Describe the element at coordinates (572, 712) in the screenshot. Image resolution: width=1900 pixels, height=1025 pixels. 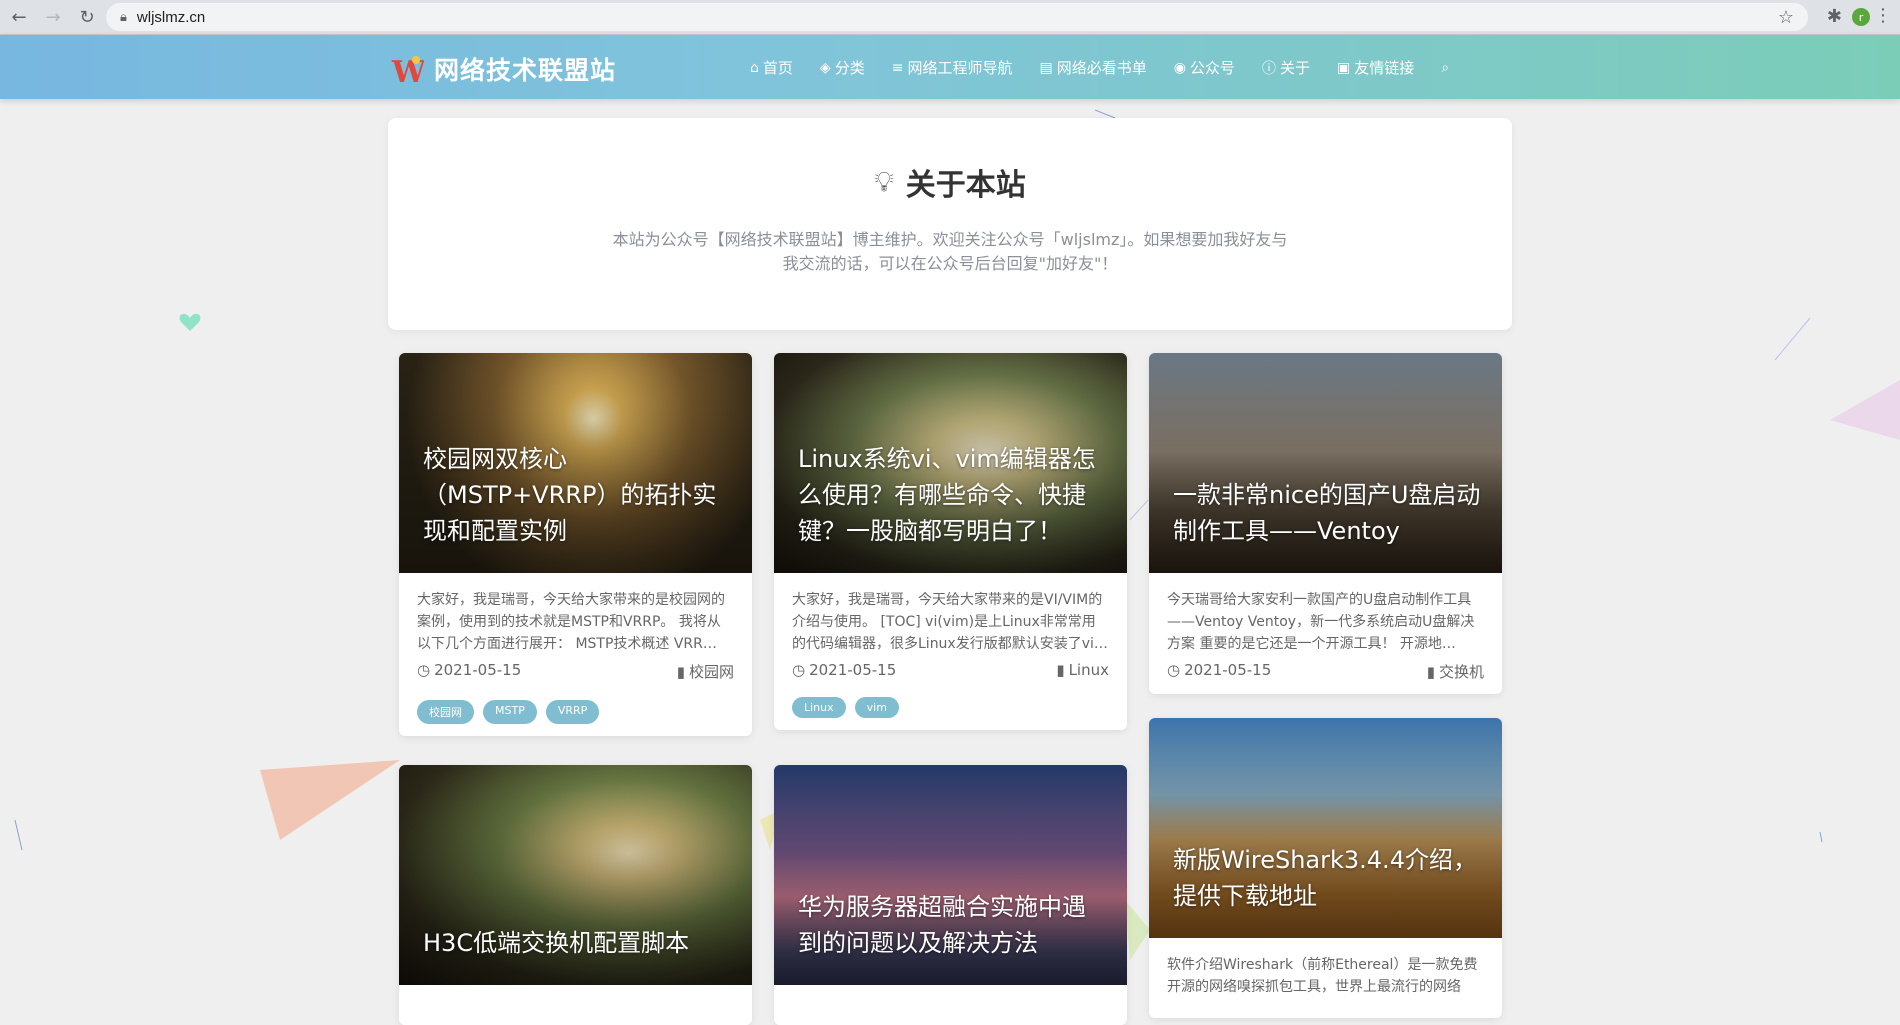
I see `tag-pill: VRRP` at that location.